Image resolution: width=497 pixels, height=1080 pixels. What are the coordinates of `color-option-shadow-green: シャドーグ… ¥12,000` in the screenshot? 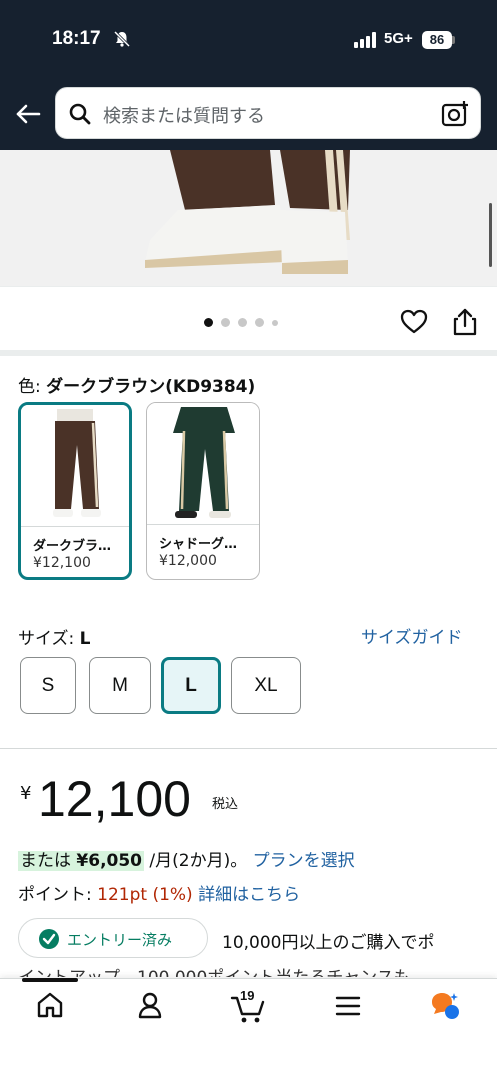 It's located at (203, 491).